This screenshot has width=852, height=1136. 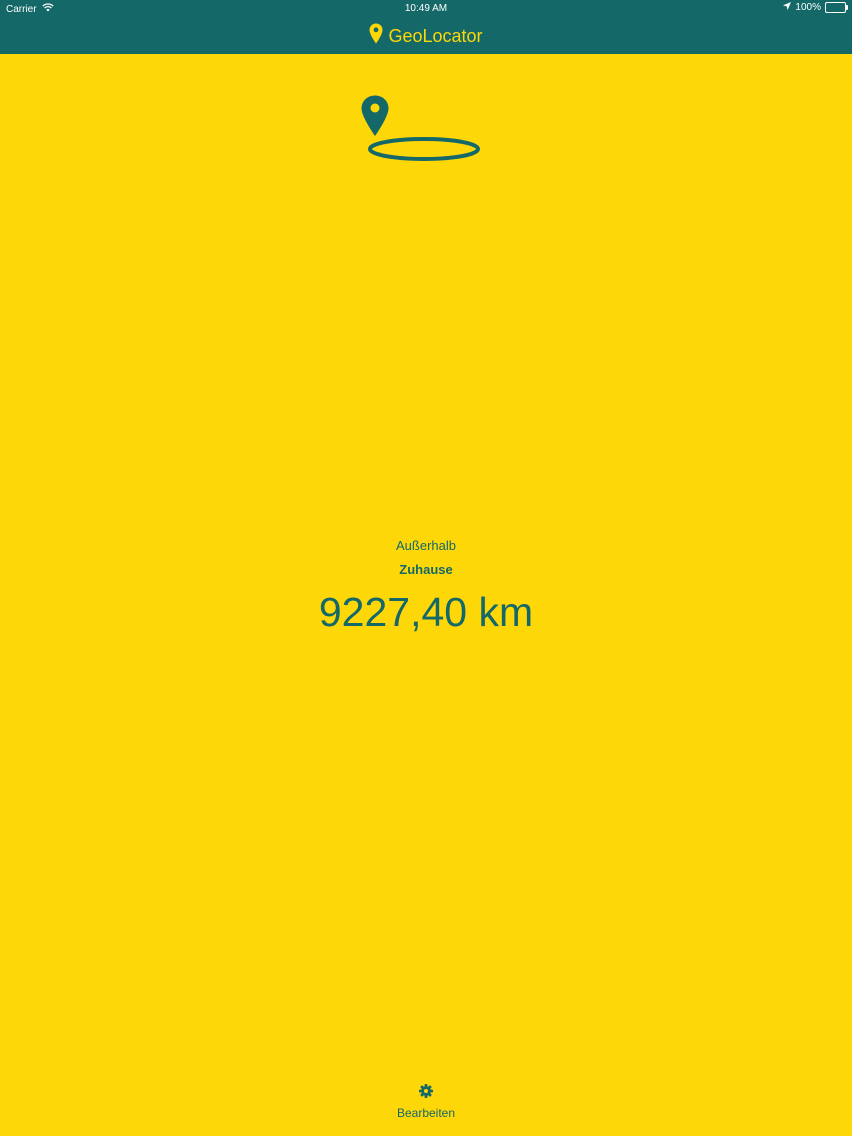 What do you see at coordinates (426, 587) in the screenshot?
I see `location-status: Außerhalb Zuhause 9227,40 km` at bounding box center [426, 587].